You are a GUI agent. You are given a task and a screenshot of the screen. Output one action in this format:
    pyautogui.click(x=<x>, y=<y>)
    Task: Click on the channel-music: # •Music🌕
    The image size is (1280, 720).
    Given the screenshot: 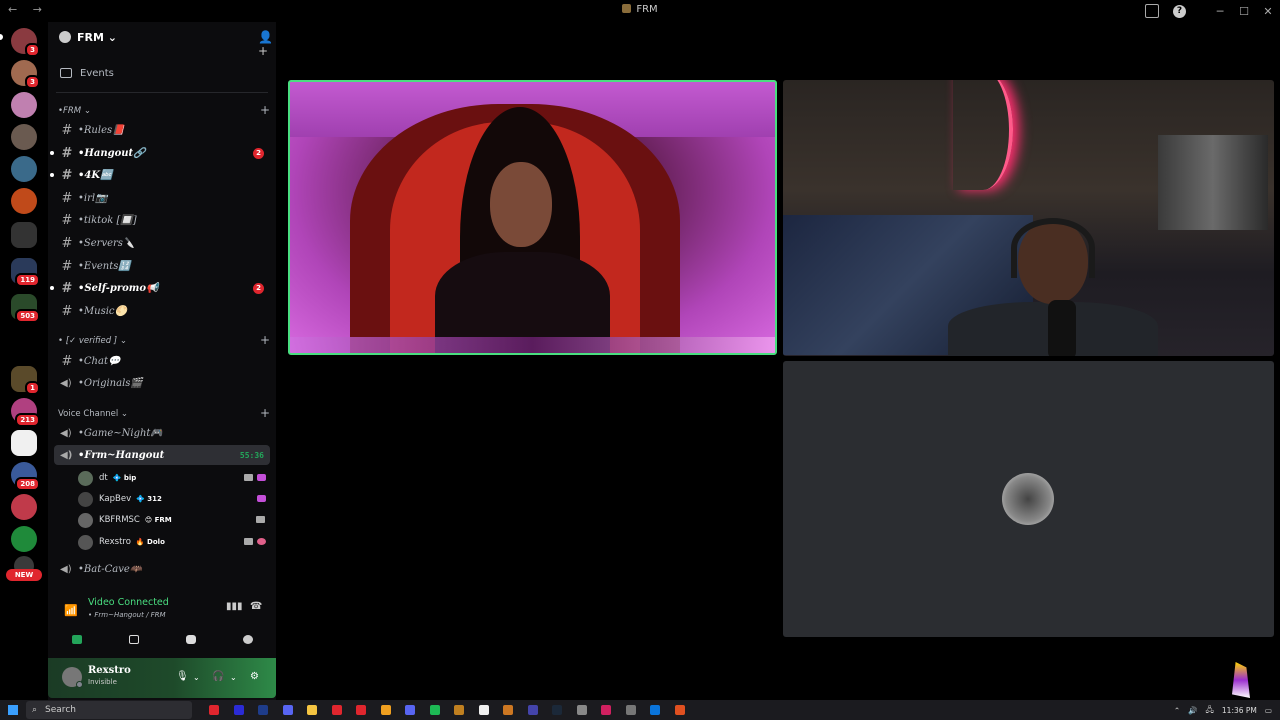 What is the action you would take?
    pyautogui.click(x=162, y=311)
    